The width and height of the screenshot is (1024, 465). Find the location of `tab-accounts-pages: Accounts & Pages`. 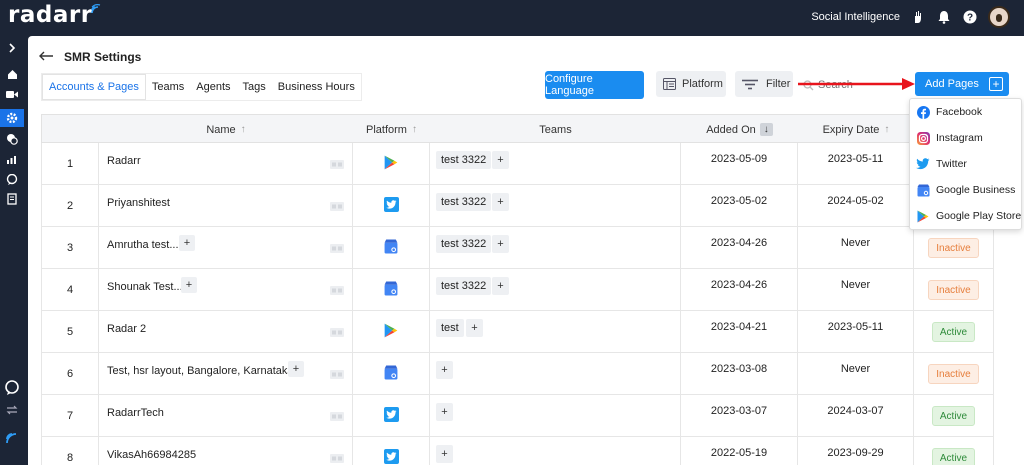

tab-accounts-pages: Accounts & Pages is located at coordinates (94, 87).